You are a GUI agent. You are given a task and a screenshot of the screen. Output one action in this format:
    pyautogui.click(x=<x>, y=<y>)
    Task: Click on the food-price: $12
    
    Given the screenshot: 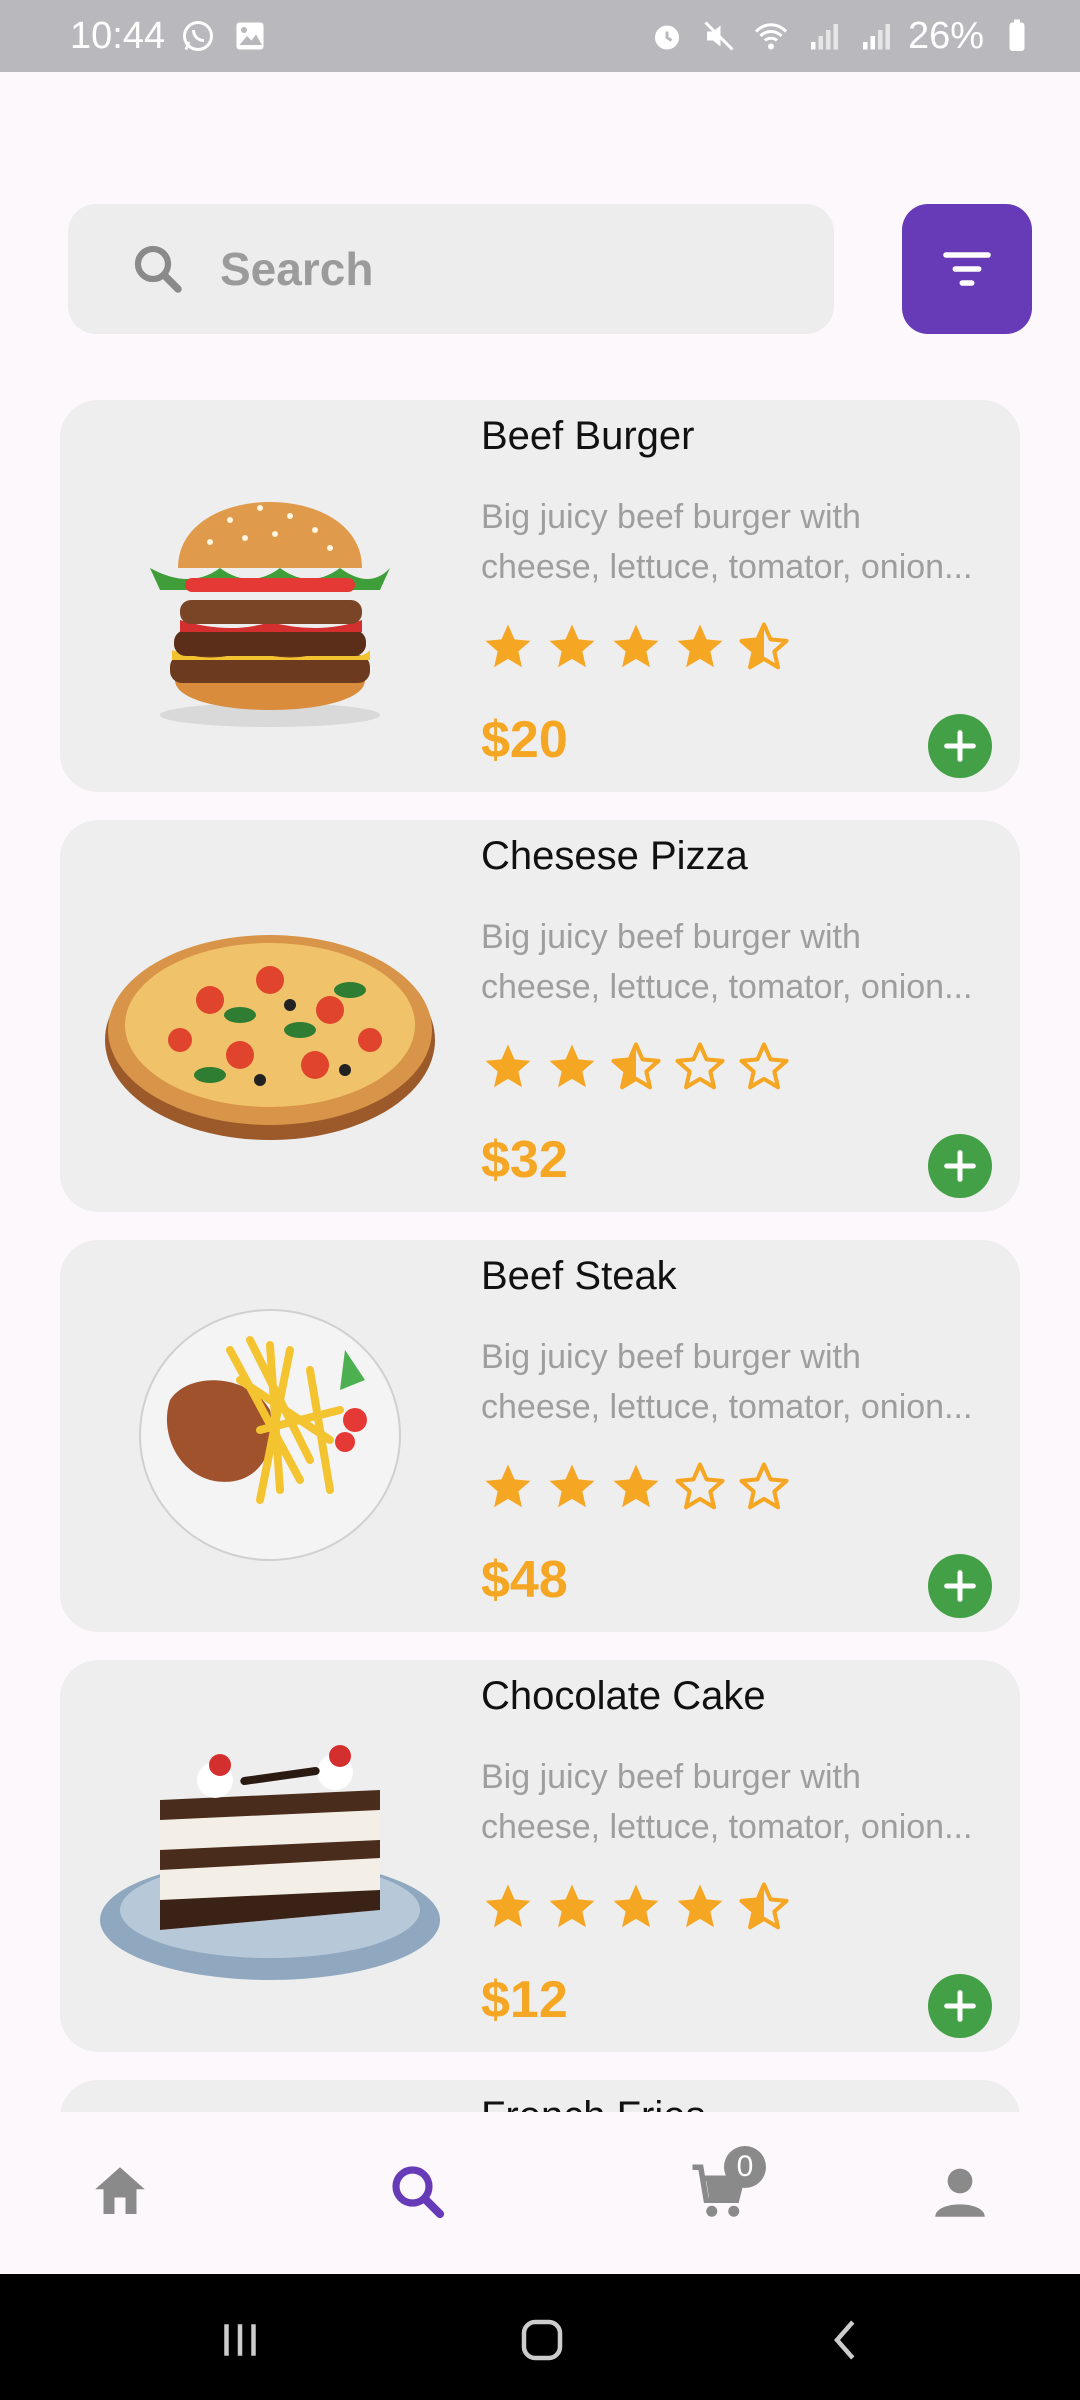 What is the action you would take?
    pyautogui.click(x=524, y=2000)
    